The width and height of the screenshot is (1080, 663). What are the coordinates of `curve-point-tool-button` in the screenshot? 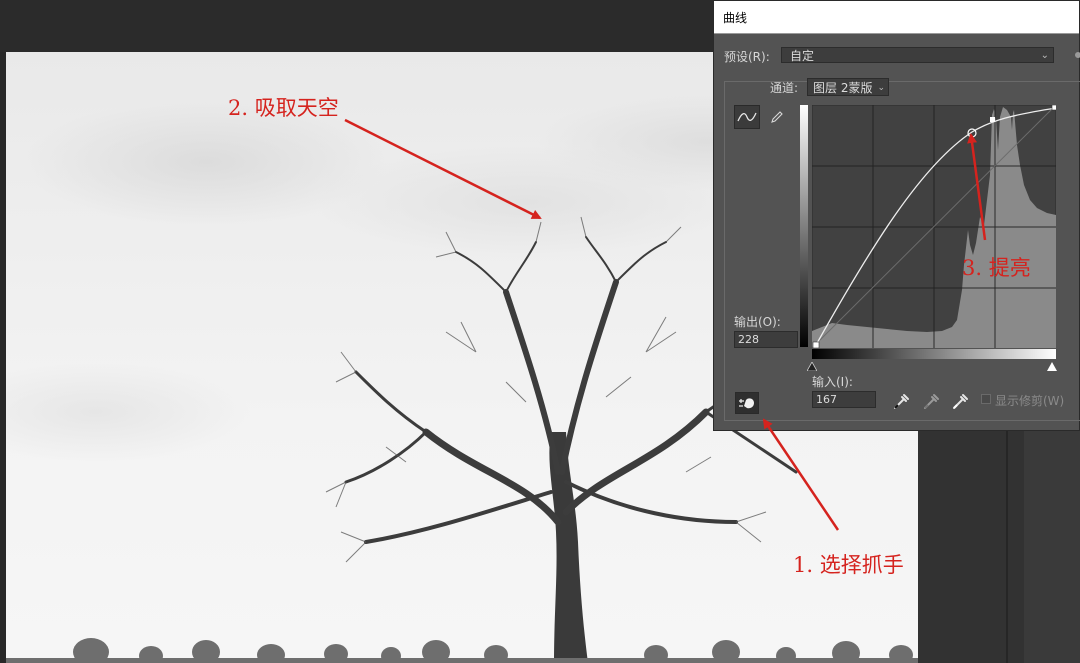 It's located at (747, 117).